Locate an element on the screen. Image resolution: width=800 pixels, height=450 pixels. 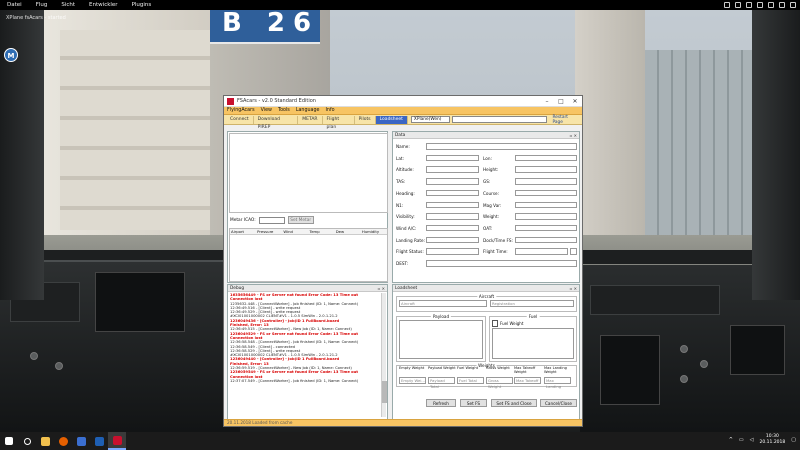
weather-icon is located at coordinates (738, 5).